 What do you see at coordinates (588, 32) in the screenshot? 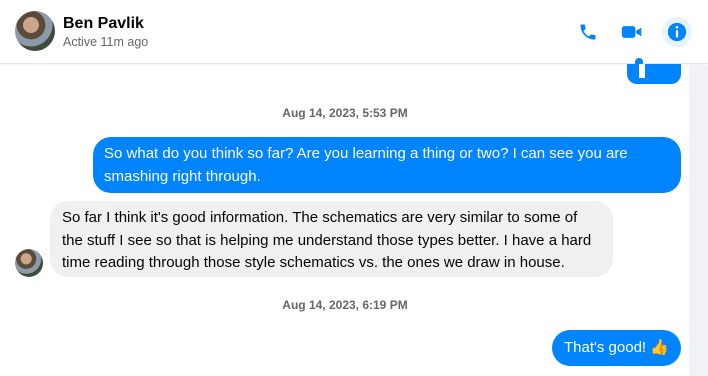
I see `phone-icon` at bounding box center [588, 32].